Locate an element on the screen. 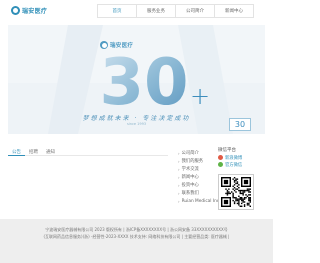  wechat-label: 官方微信 is located at coordinates (234, 165).